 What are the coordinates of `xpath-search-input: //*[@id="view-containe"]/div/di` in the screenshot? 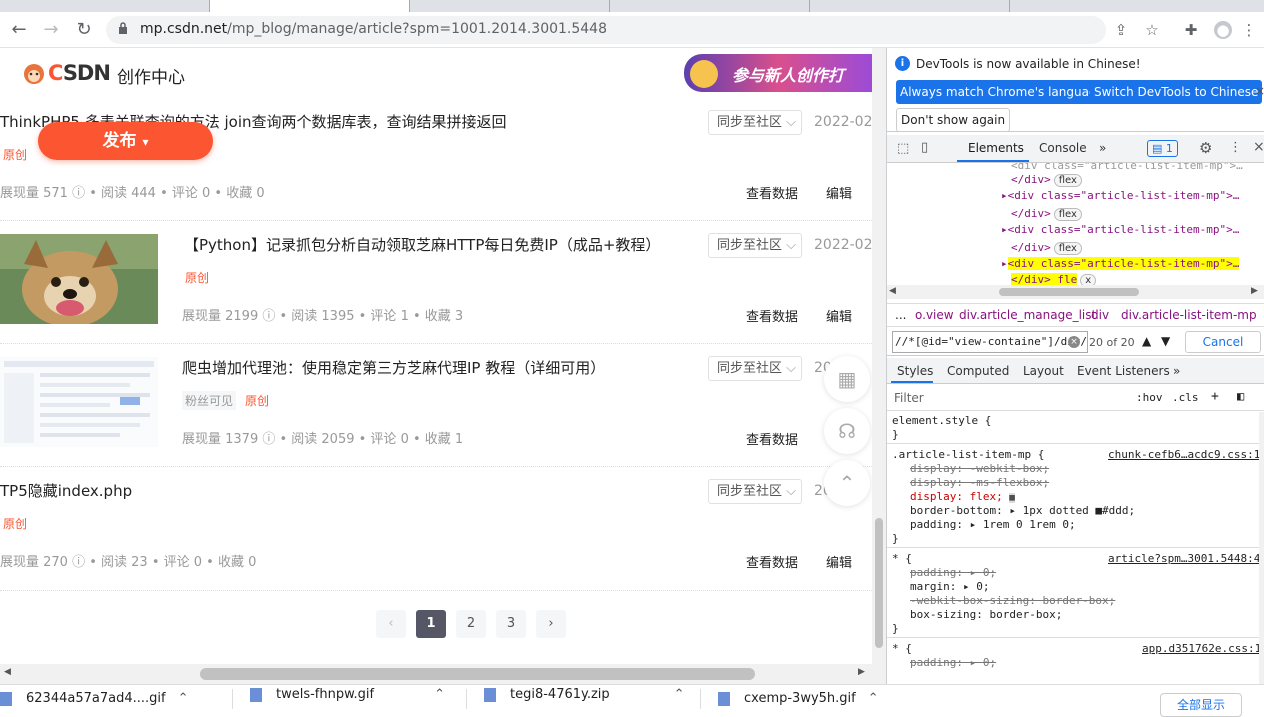 It's located at (990, 342).